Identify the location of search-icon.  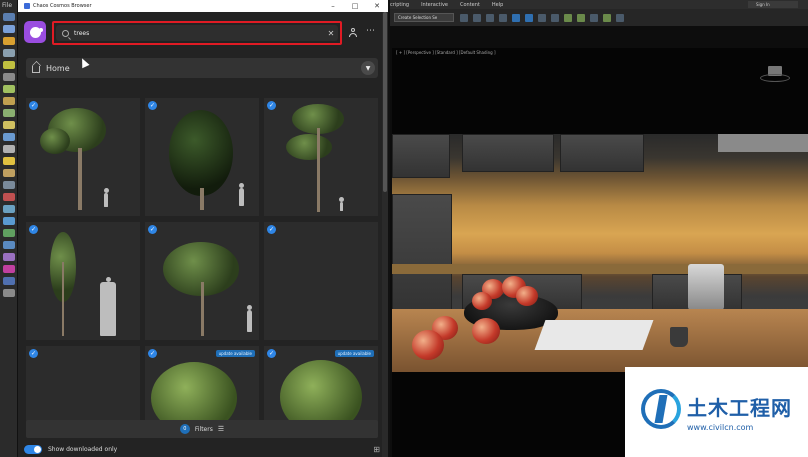
(65, 33).